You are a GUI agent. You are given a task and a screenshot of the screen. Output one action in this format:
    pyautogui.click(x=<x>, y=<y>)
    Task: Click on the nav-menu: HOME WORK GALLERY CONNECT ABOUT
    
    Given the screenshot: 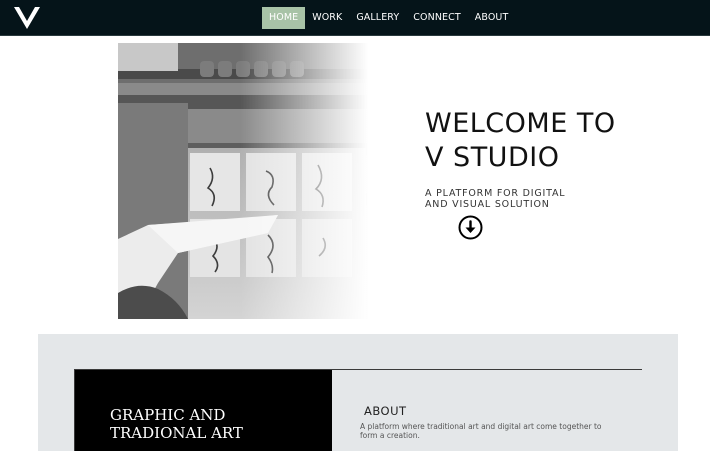 What is the action you would take?
    pyautogui.click(x=388, y=18)
    